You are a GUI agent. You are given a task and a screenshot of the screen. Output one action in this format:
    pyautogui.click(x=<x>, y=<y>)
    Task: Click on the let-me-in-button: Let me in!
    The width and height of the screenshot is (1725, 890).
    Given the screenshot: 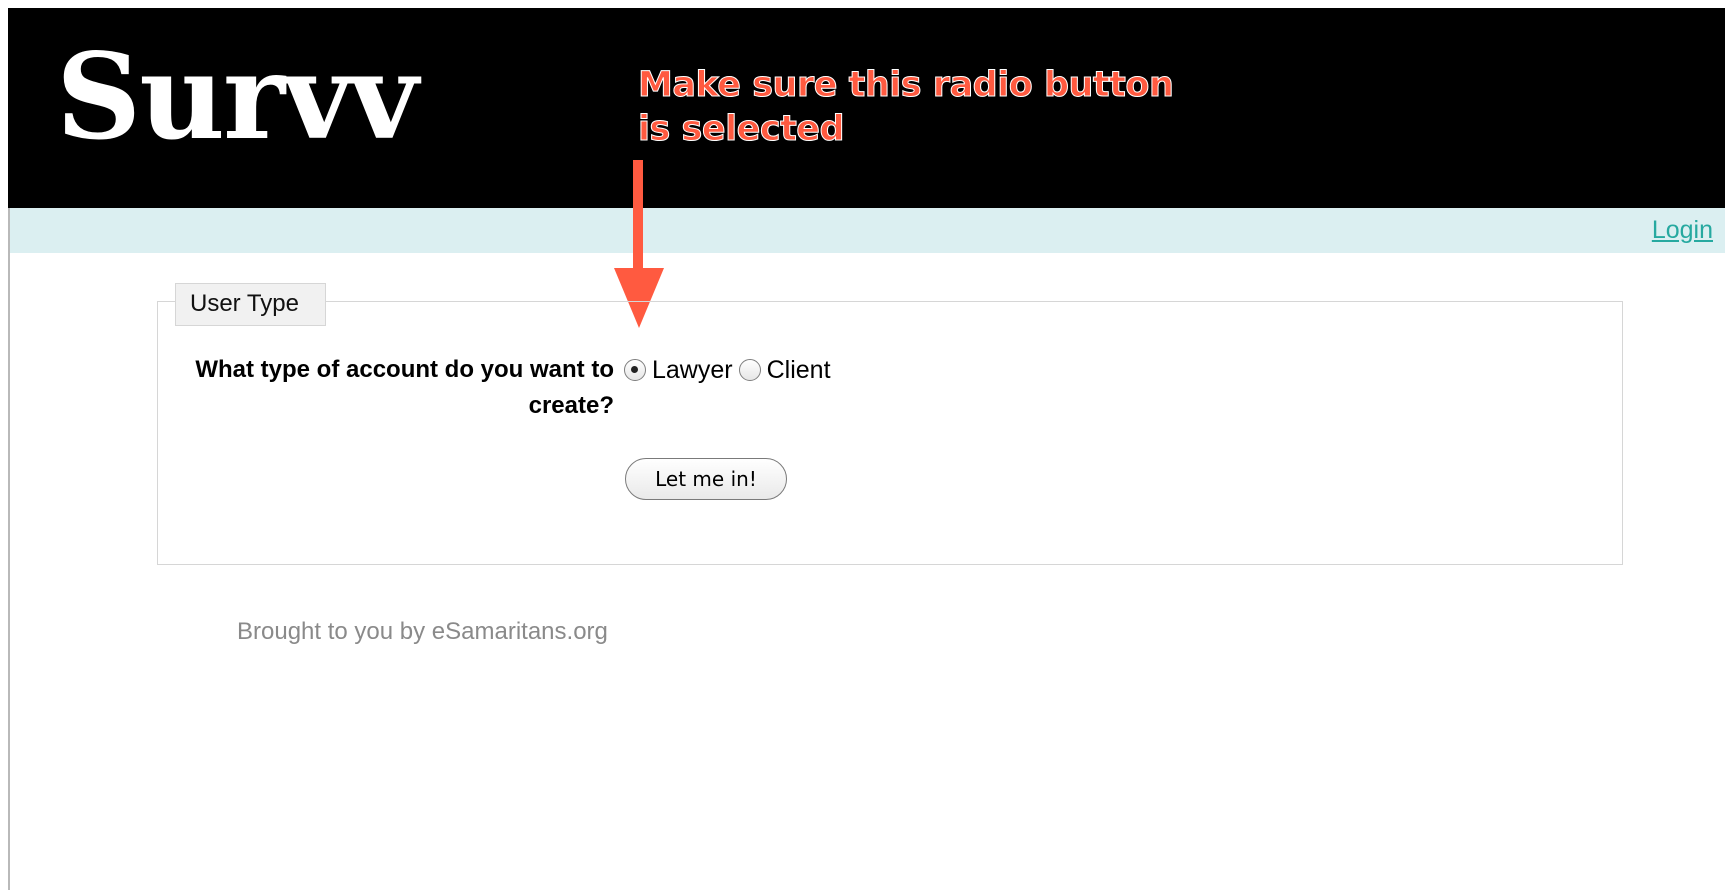 What is the action you would take?
    pyautogui.click(x=706, y=479)
    